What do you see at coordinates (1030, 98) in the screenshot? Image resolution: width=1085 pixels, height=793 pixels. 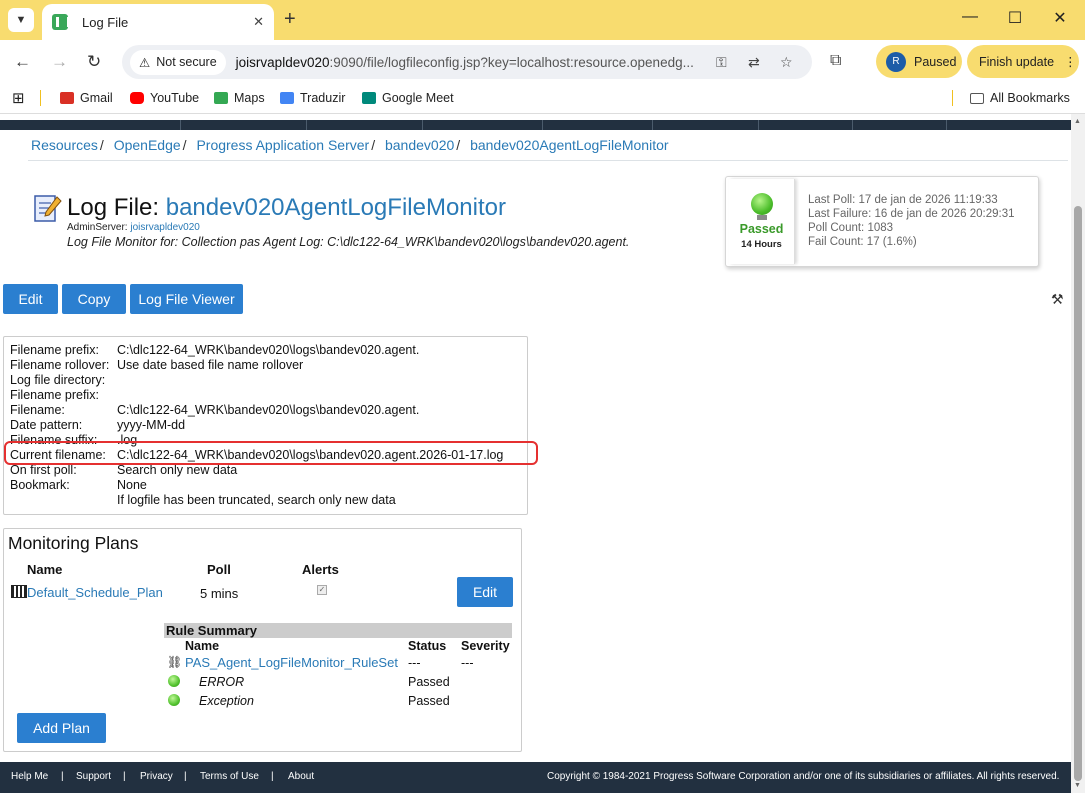 I see `all-bookmarks-label: All Bookmarks` at bounding box center [1030, 98].